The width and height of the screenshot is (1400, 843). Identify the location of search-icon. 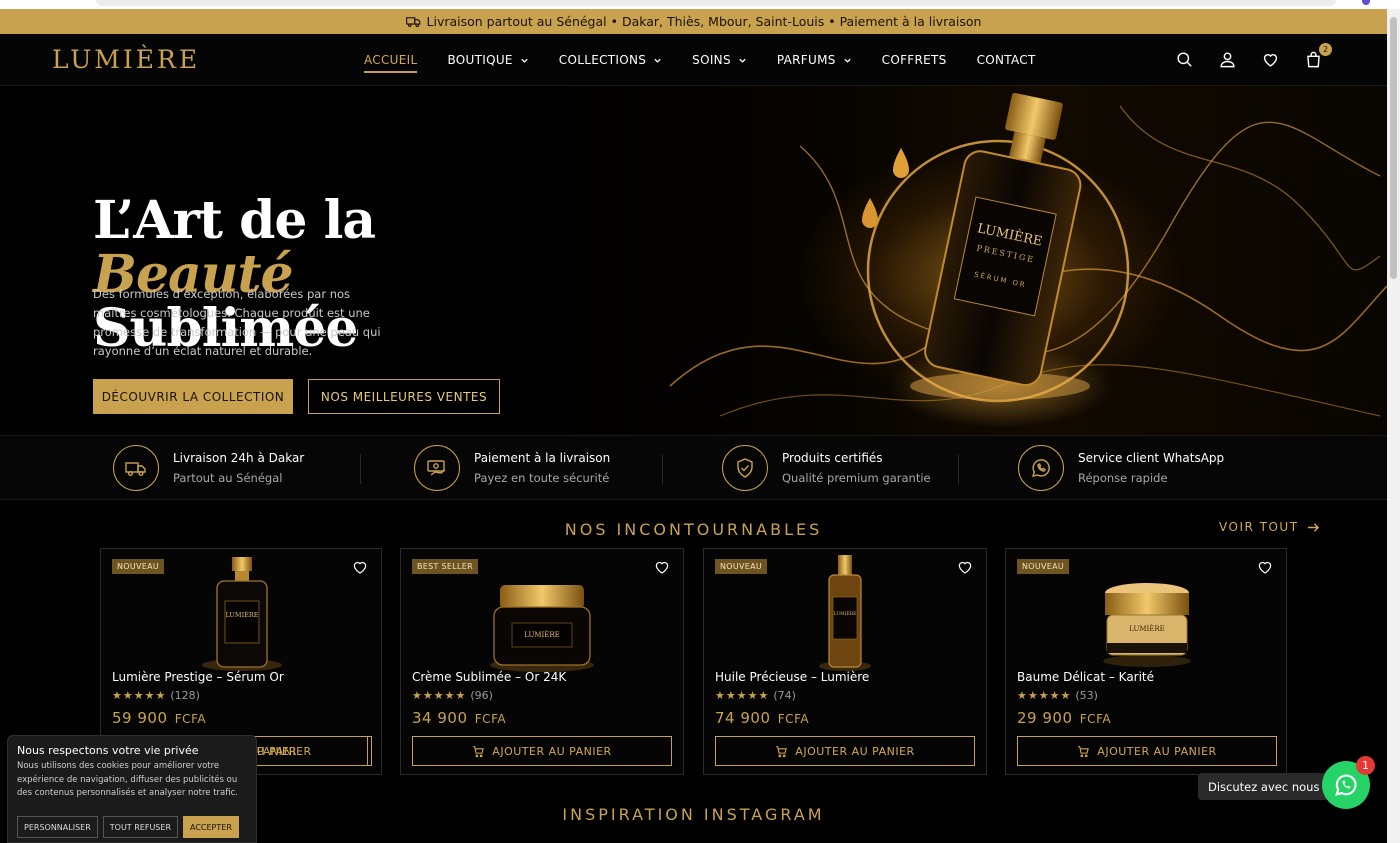
(1184, 59).